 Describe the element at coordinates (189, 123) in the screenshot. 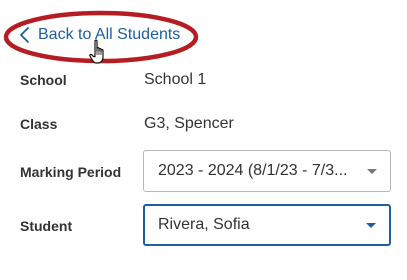

I see `class-value: G3, Spencer` at that location.